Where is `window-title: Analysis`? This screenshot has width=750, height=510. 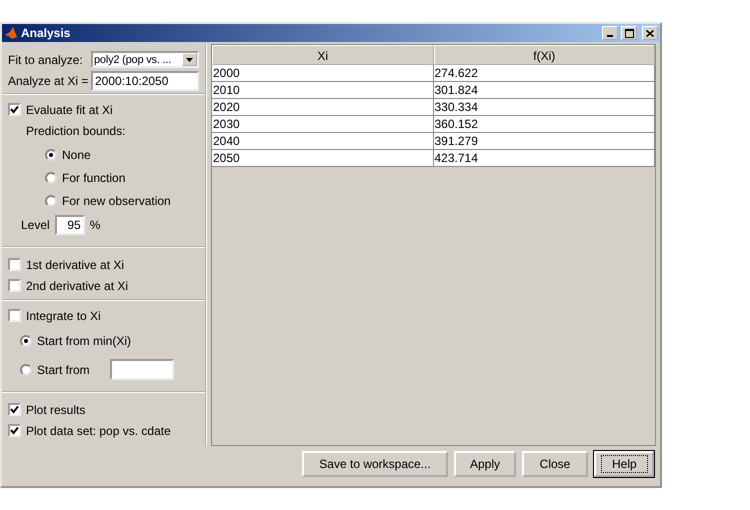 window-title: Analysis is located at coordinates (45, 33).